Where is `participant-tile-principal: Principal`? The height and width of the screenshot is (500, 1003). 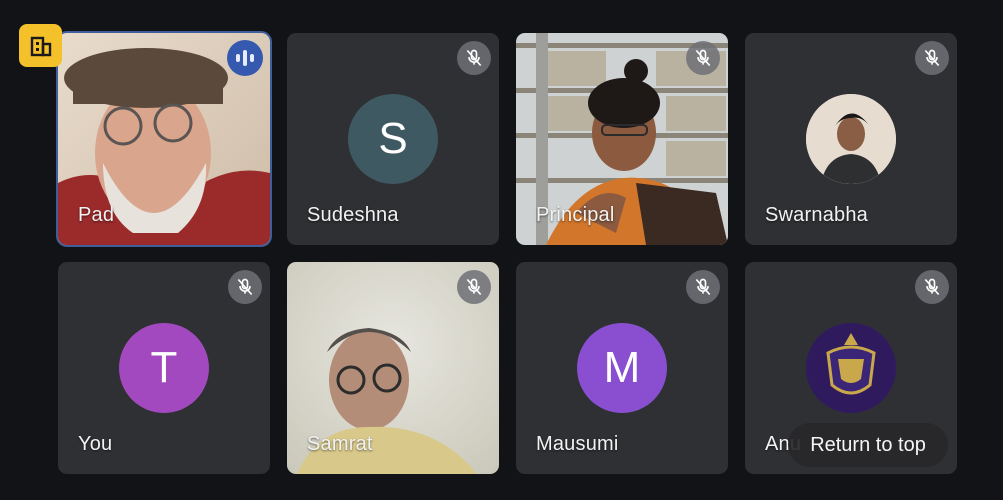
participant-tile-principal: Principal is located at coordinates (622, 139).